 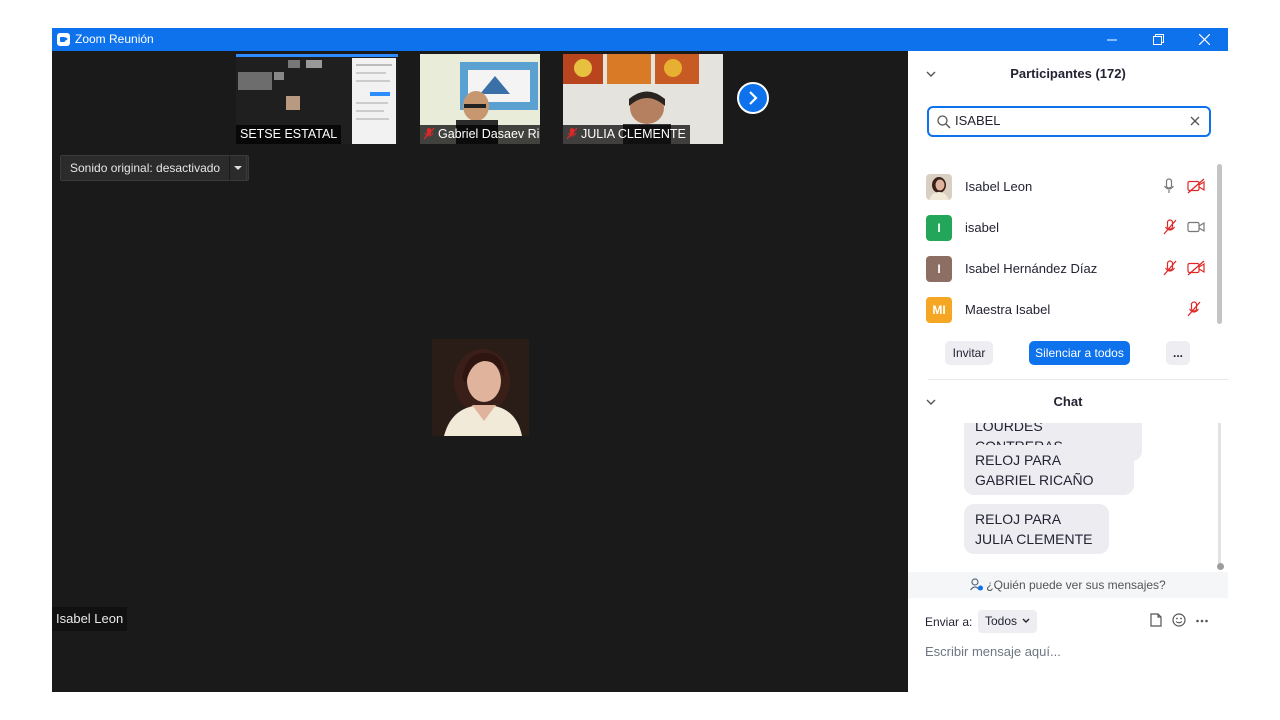 What do you see at coordinates (1196, 227) in the screenshot?
I see `video-icon` at bounding box center [1196, 227].